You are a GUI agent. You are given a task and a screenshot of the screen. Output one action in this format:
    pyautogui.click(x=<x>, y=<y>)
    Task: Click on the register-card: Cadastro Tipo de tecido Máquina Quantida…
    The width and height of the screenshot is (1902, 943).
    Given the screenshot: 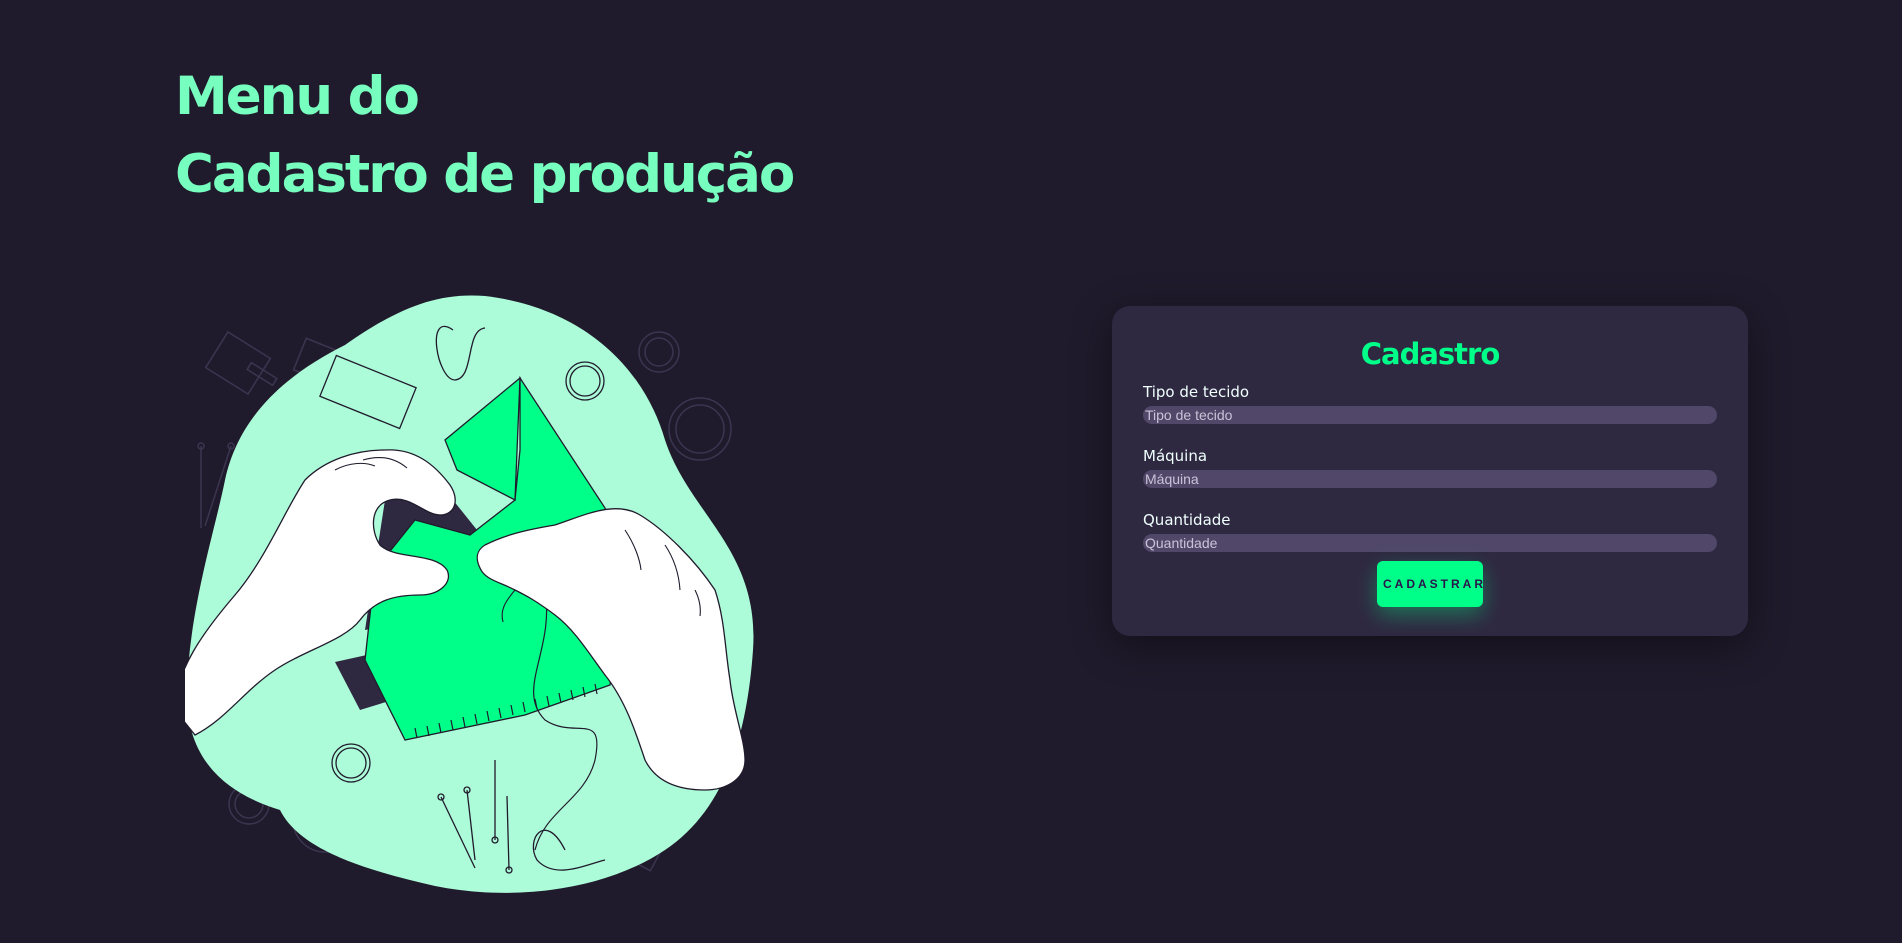 What is the action you would take?
    pyautogui.click(x=1430, y=471)
    